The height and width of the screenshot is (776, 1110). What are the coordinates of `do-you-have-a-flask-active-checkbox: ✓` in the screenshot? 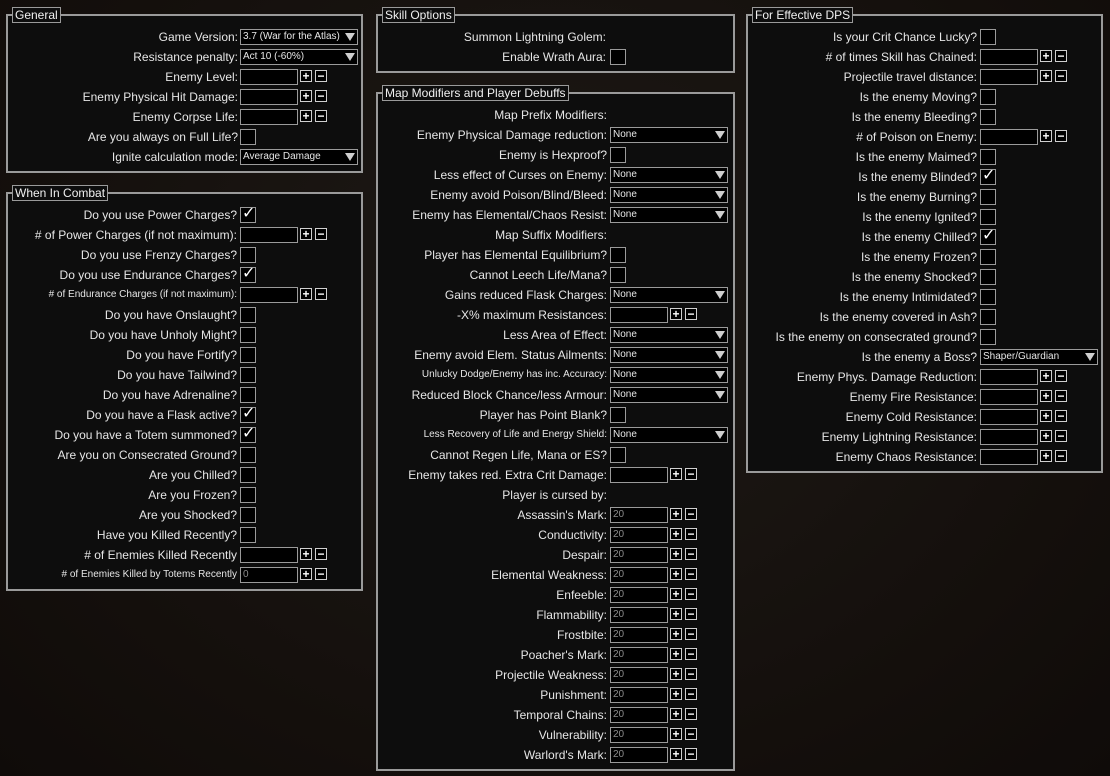 It's located at (248, 414).